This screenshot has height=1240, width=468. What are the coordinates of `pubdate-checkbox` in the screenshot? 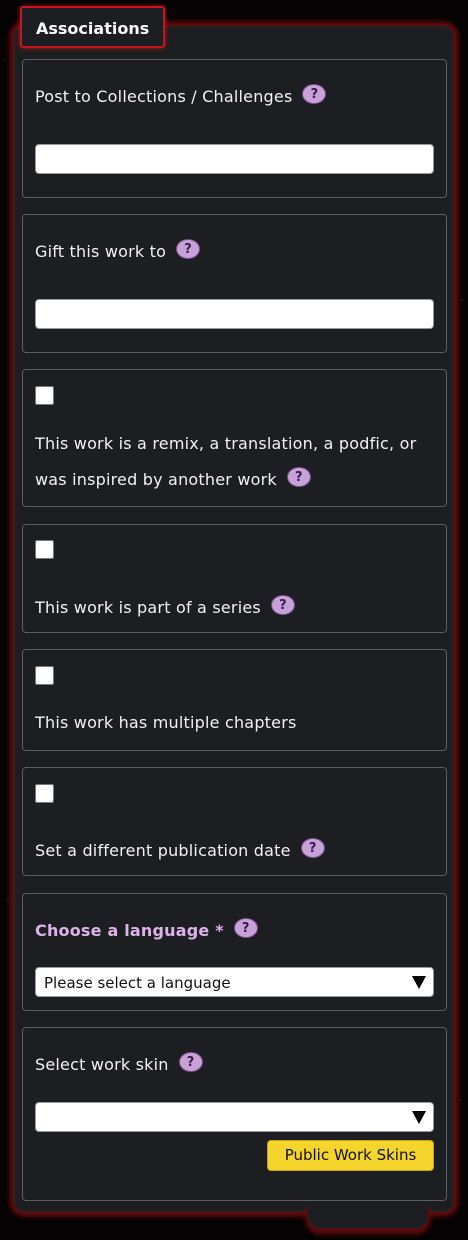 It's located at (44, 793).